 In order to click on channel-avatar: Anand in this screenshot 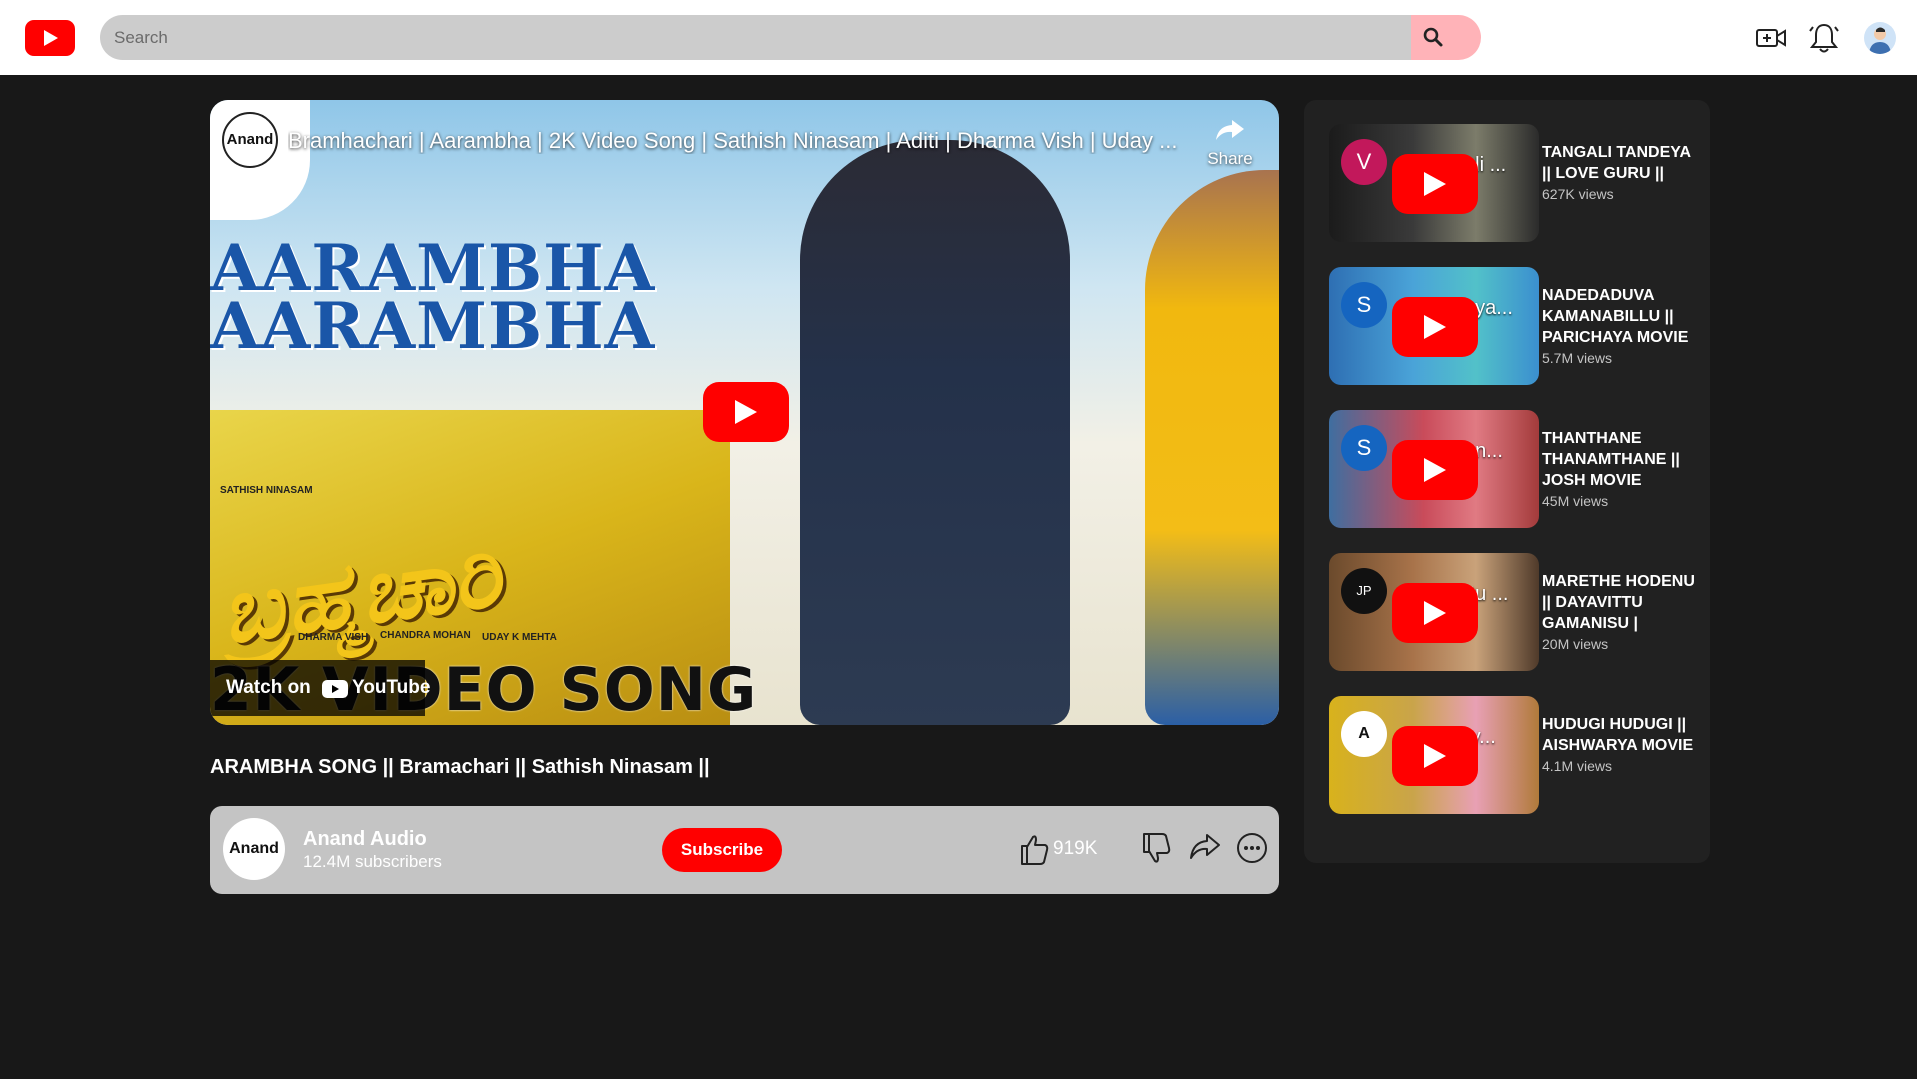, I will do `click(254, 849)`.